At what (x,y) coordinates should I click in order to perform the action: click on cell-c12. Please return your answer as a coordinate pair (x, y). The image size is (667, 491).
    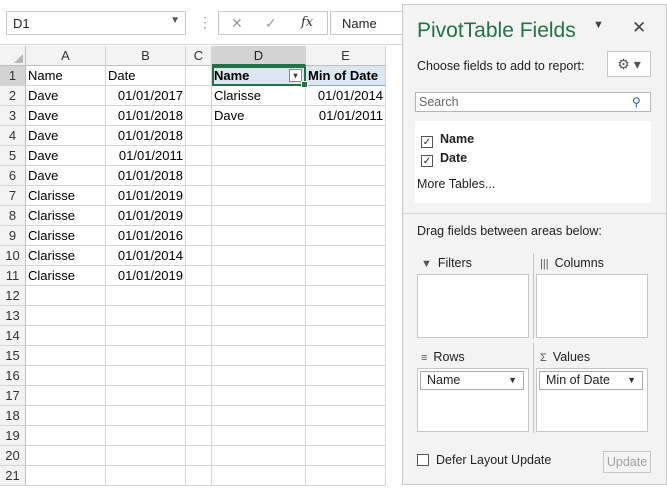
    Looking at the image, I should click on (199, 296).